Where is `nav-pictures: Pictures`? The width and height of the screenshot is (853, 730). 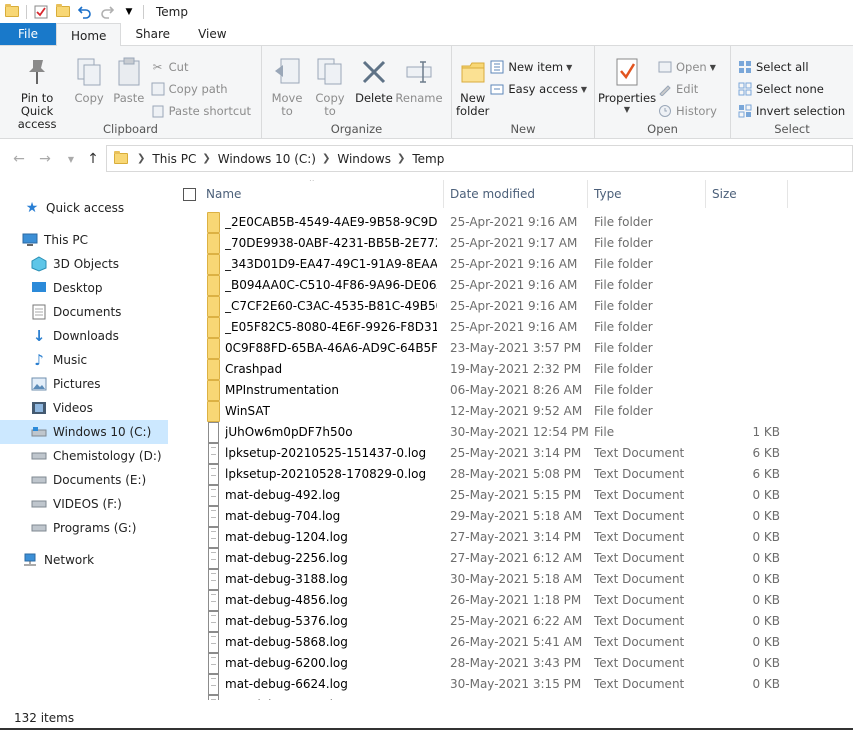 nav-pictures: Pictures is located at coordinates (66, 384).